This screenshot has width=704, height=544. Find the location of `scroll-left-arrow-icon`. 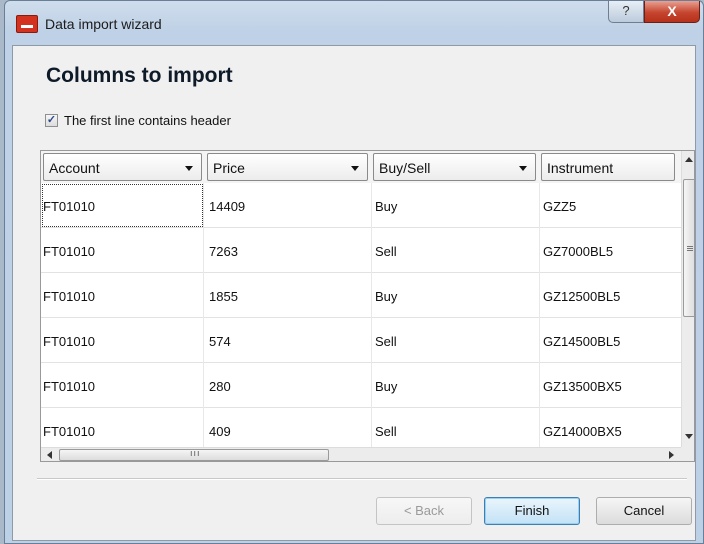

scroll-left-arrow-icon is located at coordinates (49, 455).